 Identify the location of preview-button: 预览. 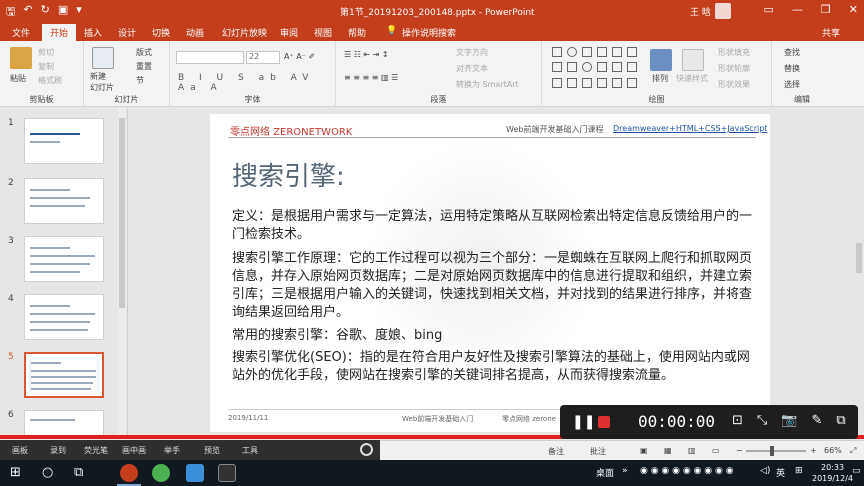
(212, 450).